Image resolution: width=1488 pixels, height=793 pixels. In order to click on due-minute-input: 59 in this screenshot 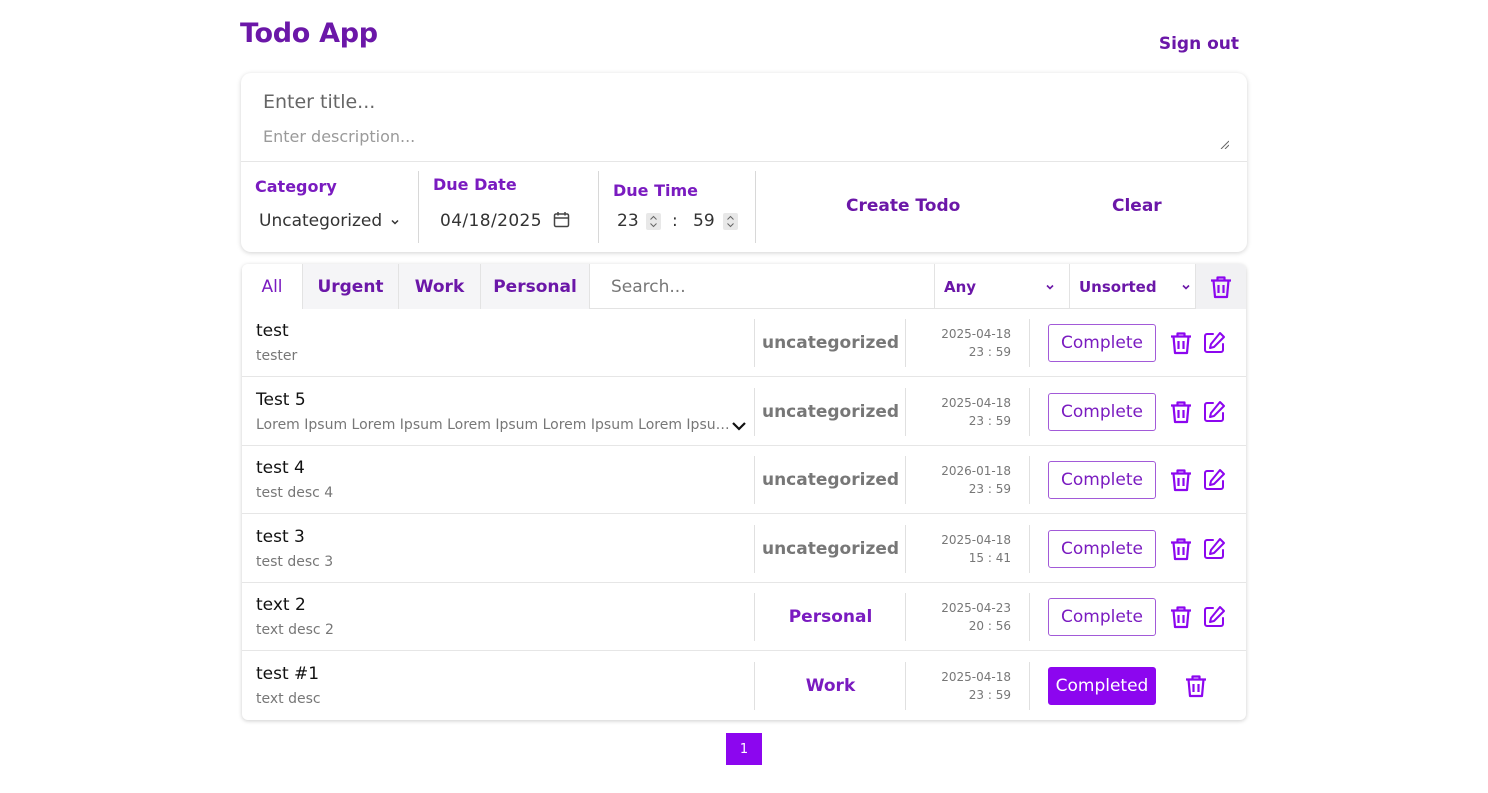, I will do `click(704, 221)`.